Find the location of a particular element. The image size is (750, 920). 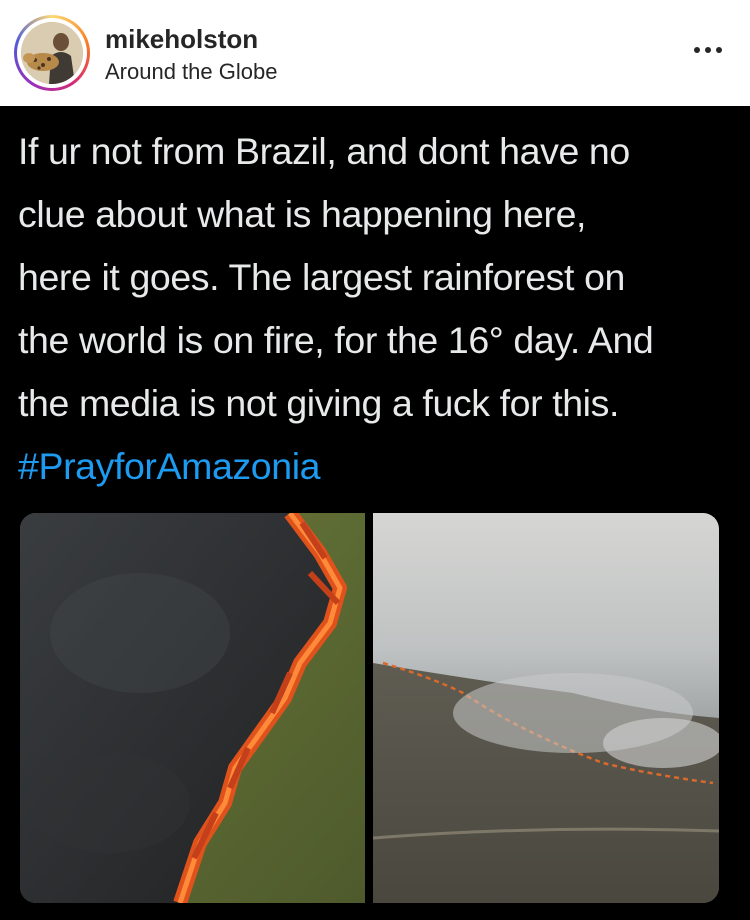

avatar-image is located at coordinates (52, 53).